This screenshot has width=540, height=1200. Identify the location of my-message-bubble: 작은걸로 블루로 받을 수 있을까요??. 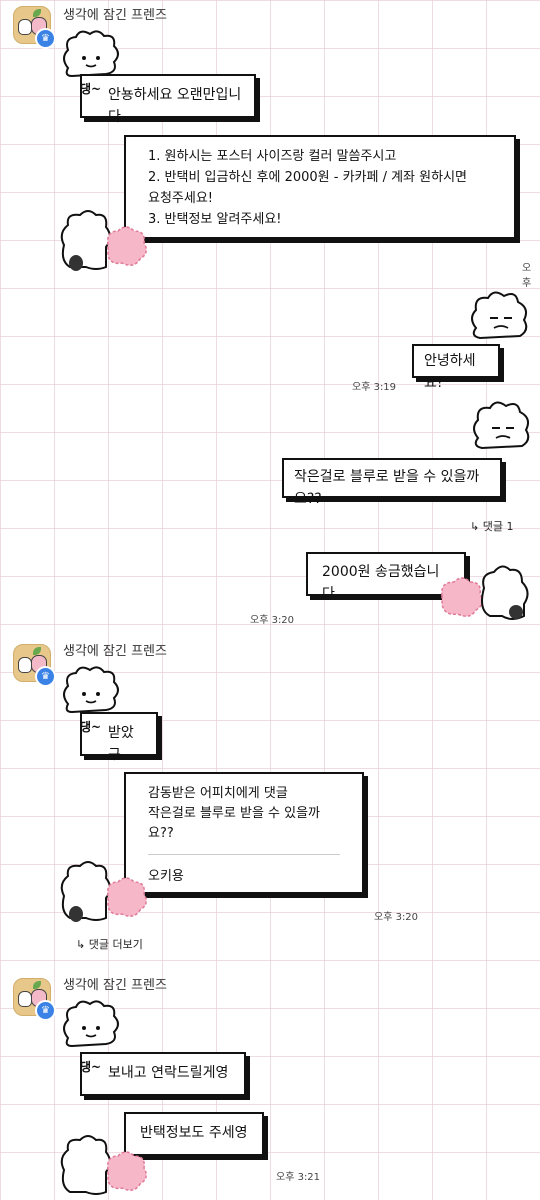
(392, 482).